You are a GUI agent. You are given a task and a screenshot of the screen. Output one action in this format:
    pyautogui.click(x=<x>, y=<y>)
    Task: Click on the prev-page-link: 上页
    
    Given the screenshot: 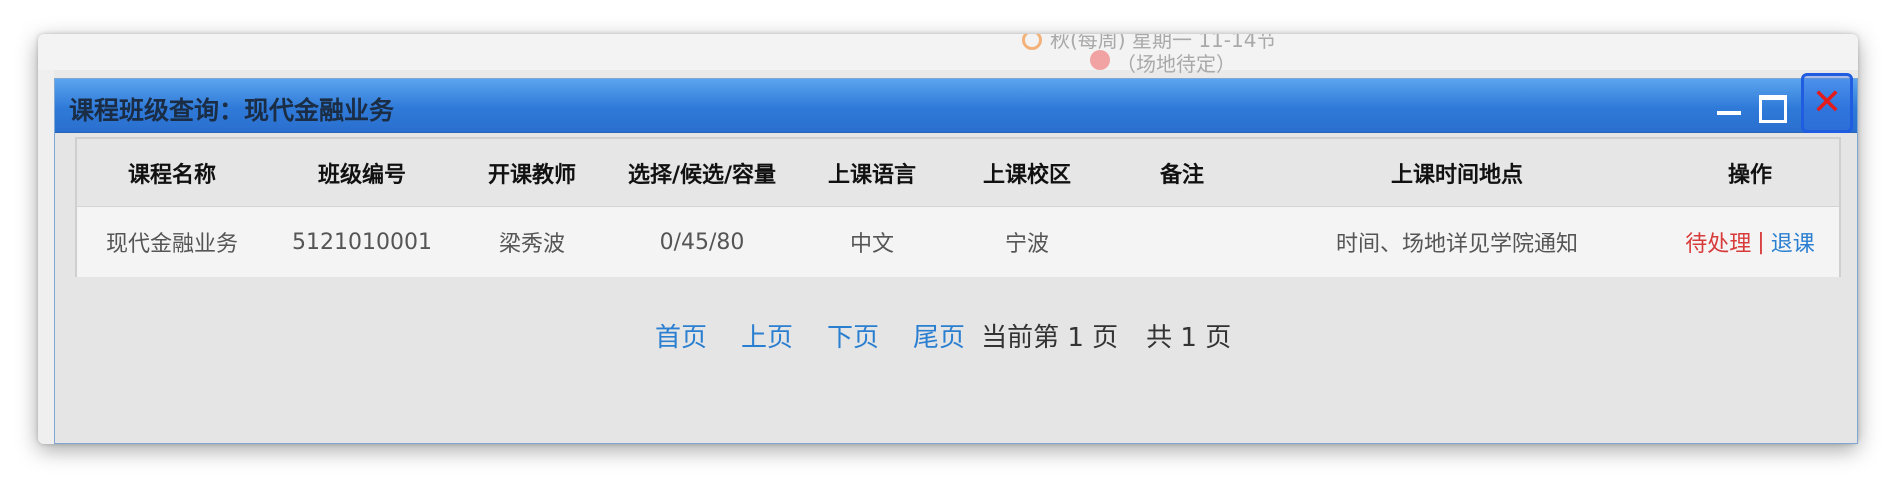 What is the action you would take?
    pyautogui.click(x=767, y=335)
    